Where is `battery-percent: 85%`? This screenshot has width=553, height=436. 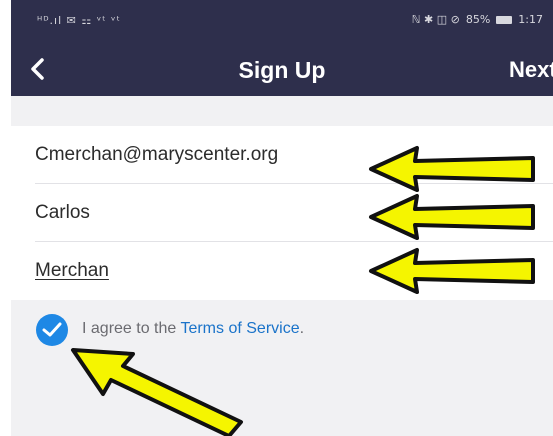
battery-percent: 85% is located at coordinates (478, 19).